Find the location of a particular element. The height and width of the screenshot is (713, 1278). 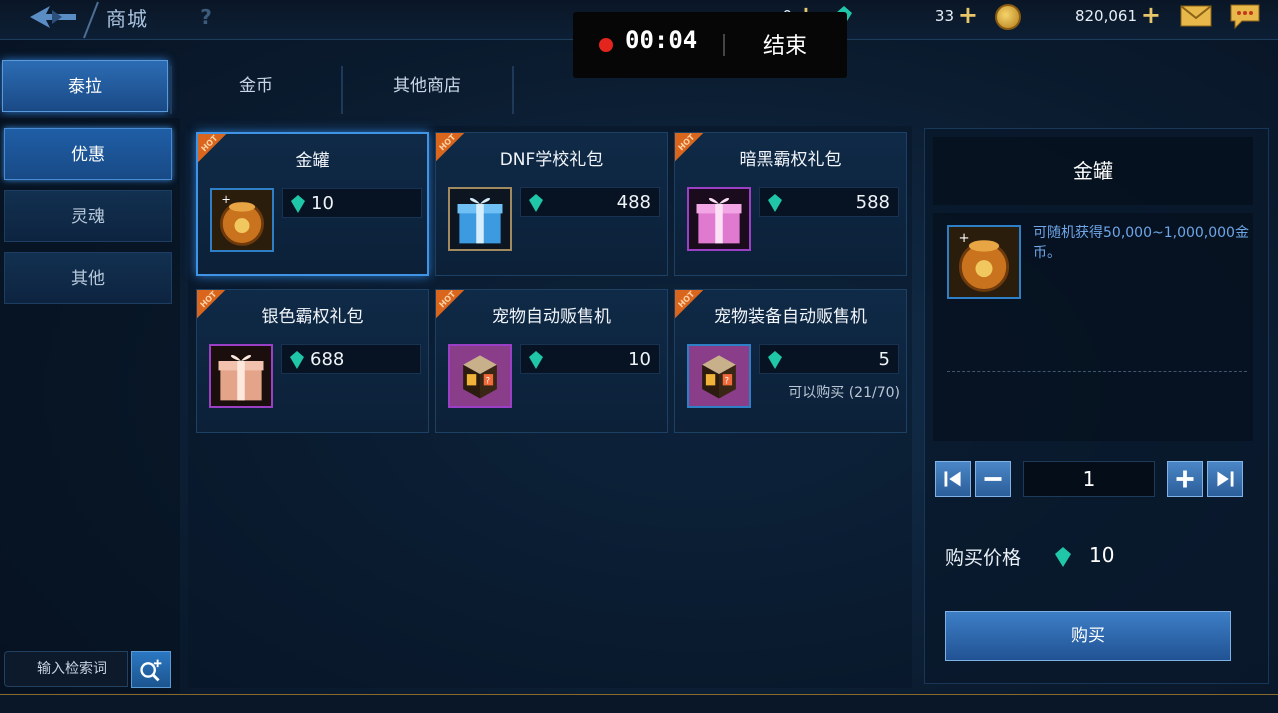

quantity-min-button is located at coordinates (953, 479).